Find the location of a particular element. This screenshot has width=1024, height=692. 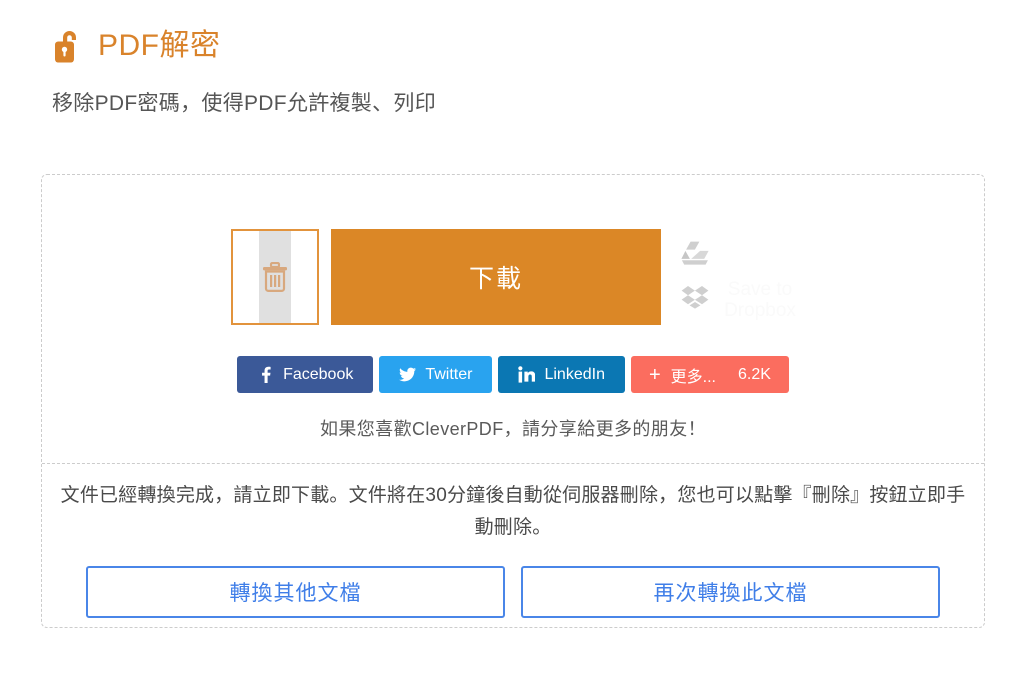

share-twitter-button: Twitter is located at coordinates (436, 374).